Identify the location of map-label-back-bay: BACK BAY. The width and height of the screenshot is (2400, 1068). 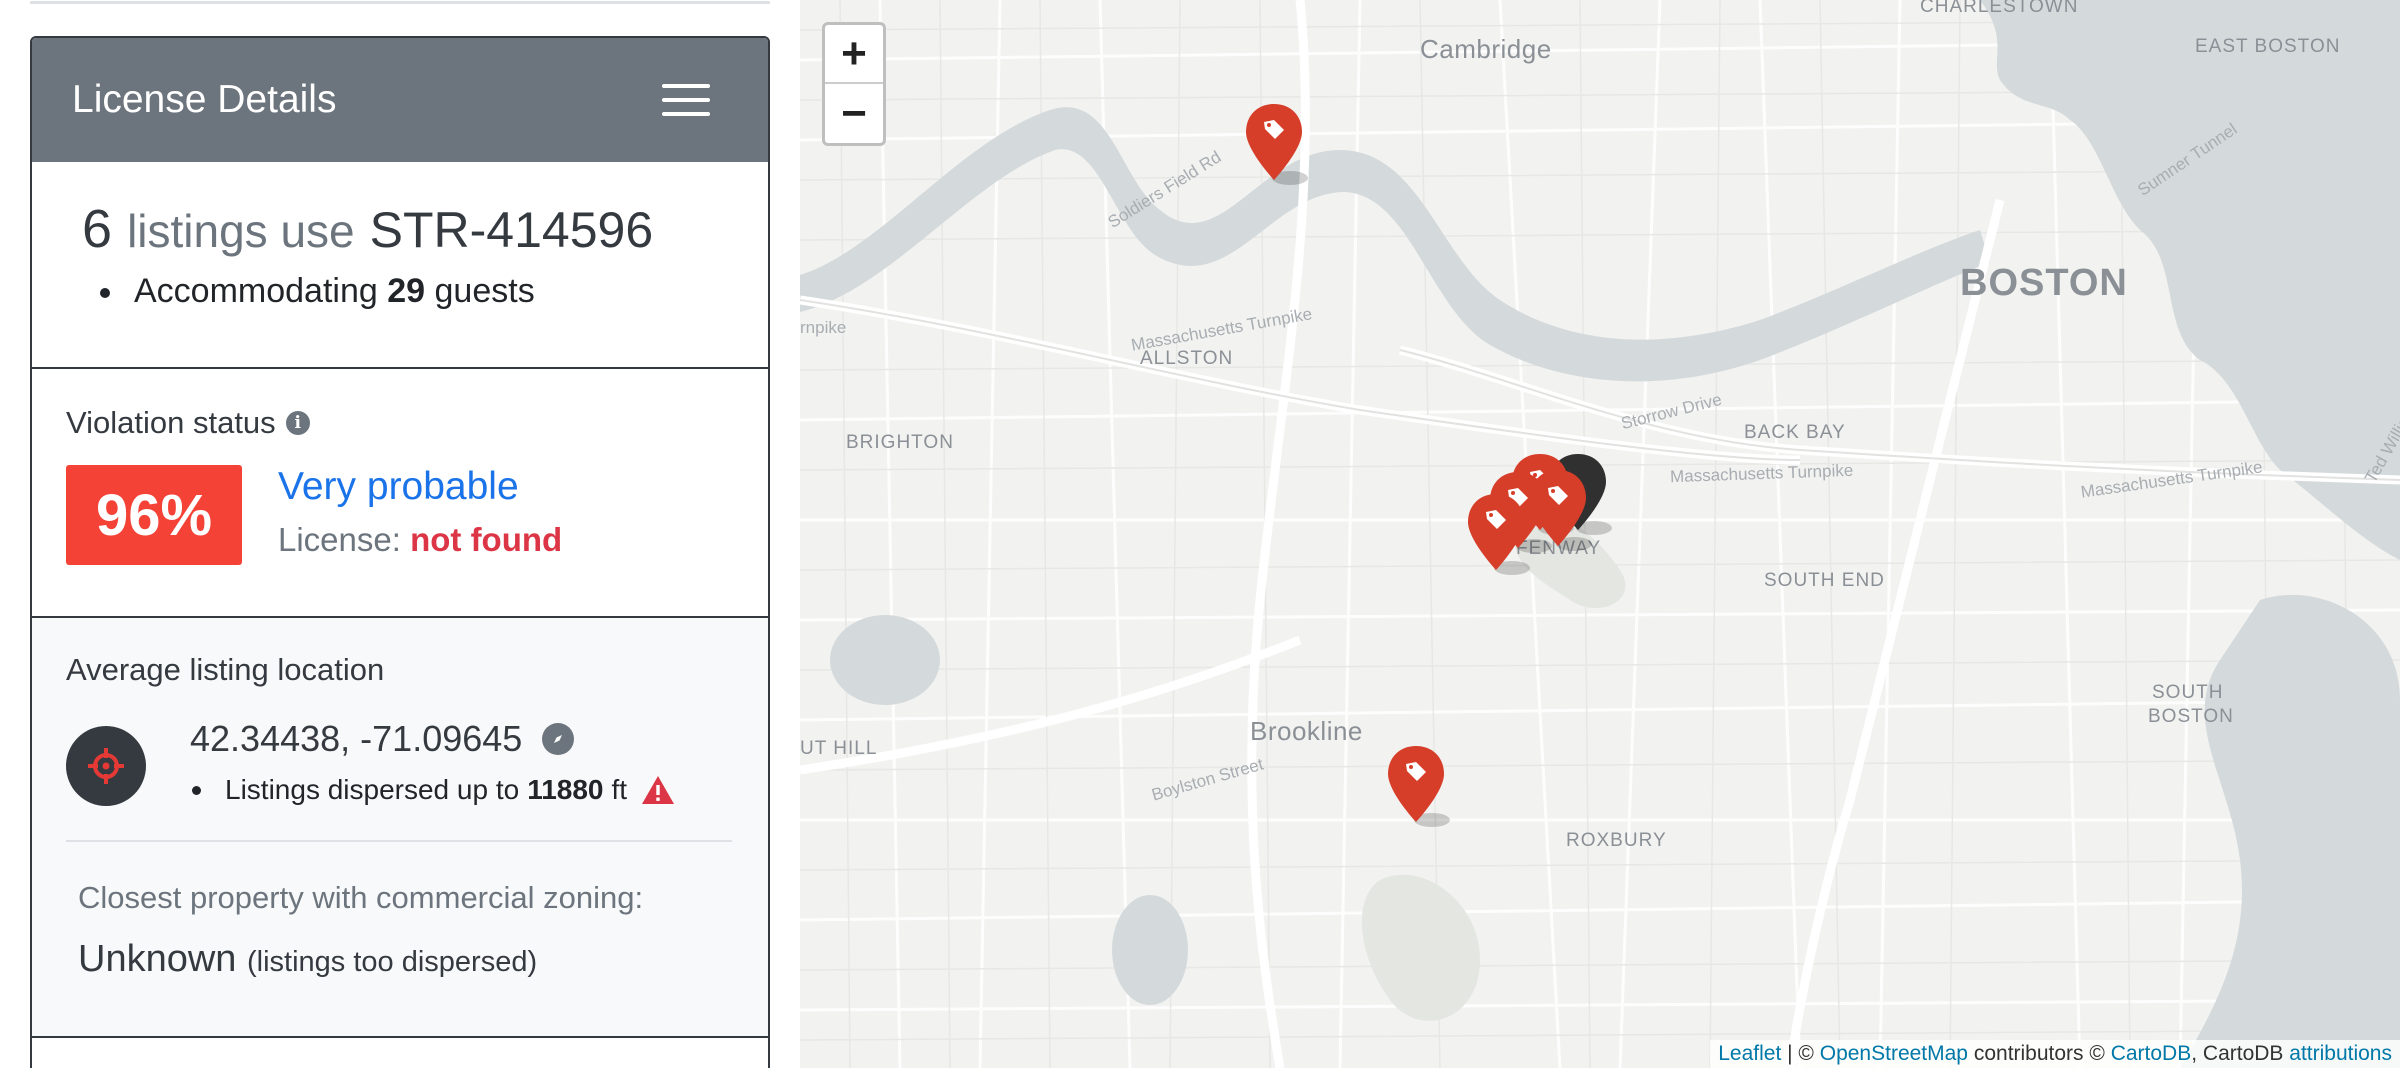
(1795, 432).